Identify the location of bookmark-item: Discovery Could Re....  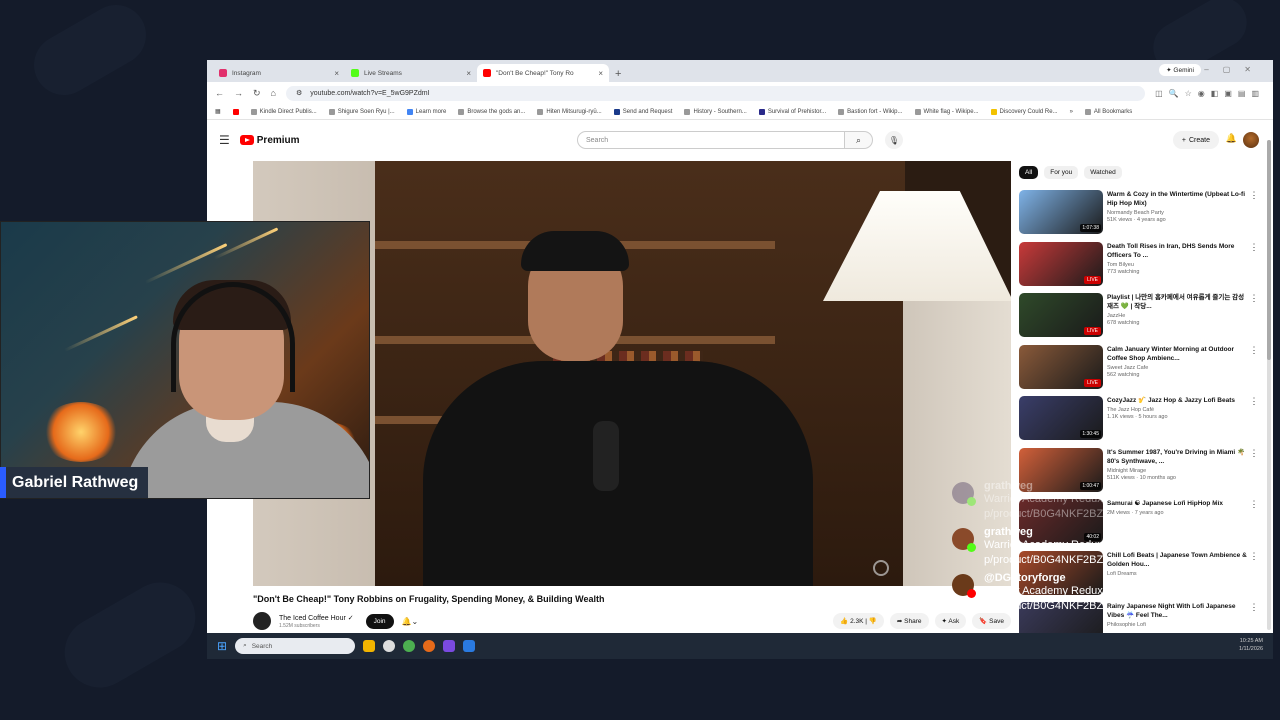
(1024, 111).